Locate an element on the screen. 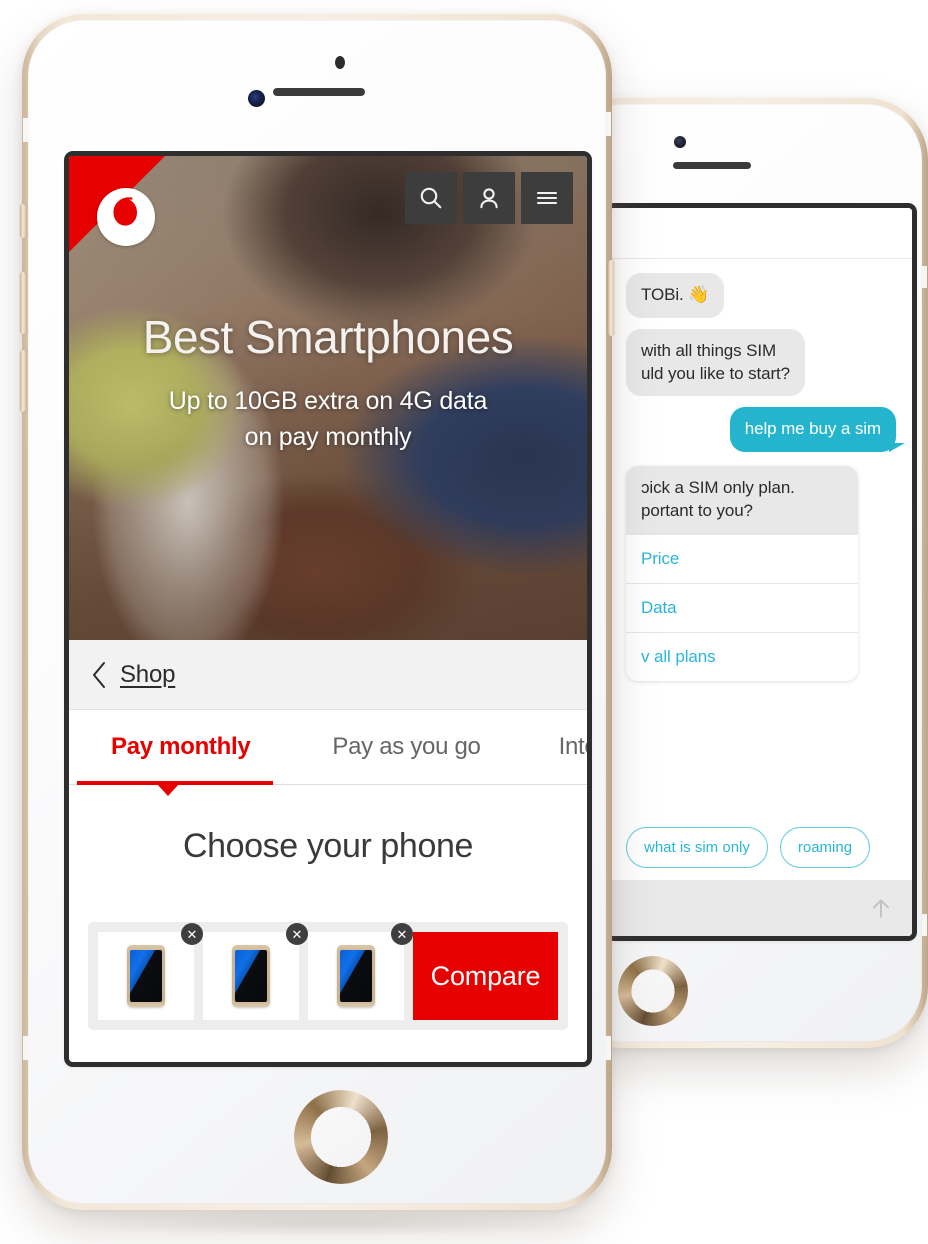 Image resolution: width=928 pixels, height=1244 pixels. hero-subtitle-line-2: on pay monthly is located at coordinates (328, 436).